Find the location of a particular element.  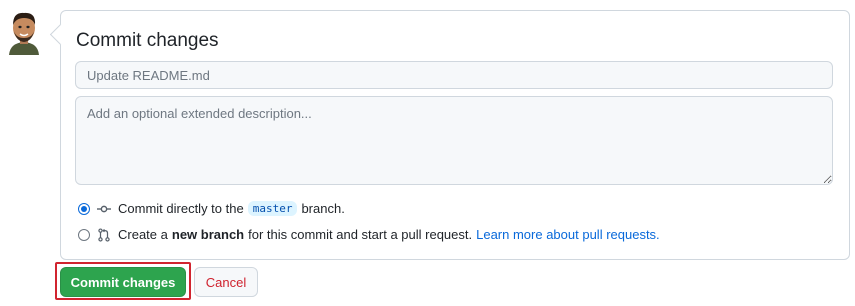

new-branch-radio is located at coordinates (84, 234).